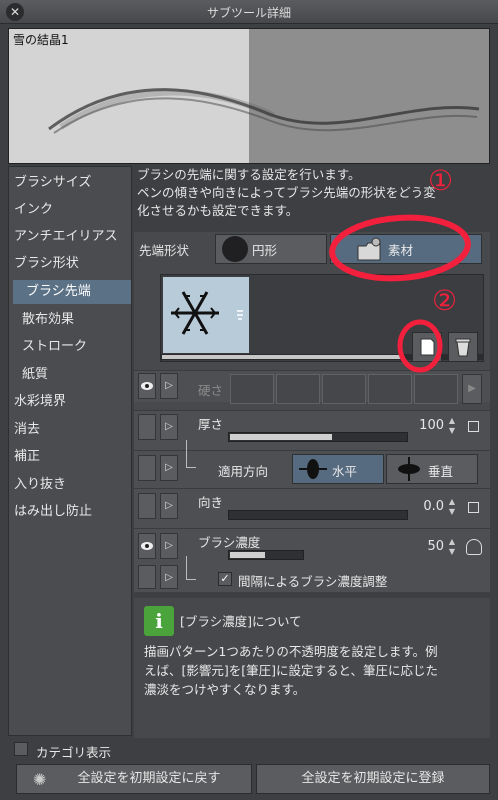 This screenshot has width=498, height=800. I want to click on direction-apply-expand-arrow: ▷, so click(169, 468).